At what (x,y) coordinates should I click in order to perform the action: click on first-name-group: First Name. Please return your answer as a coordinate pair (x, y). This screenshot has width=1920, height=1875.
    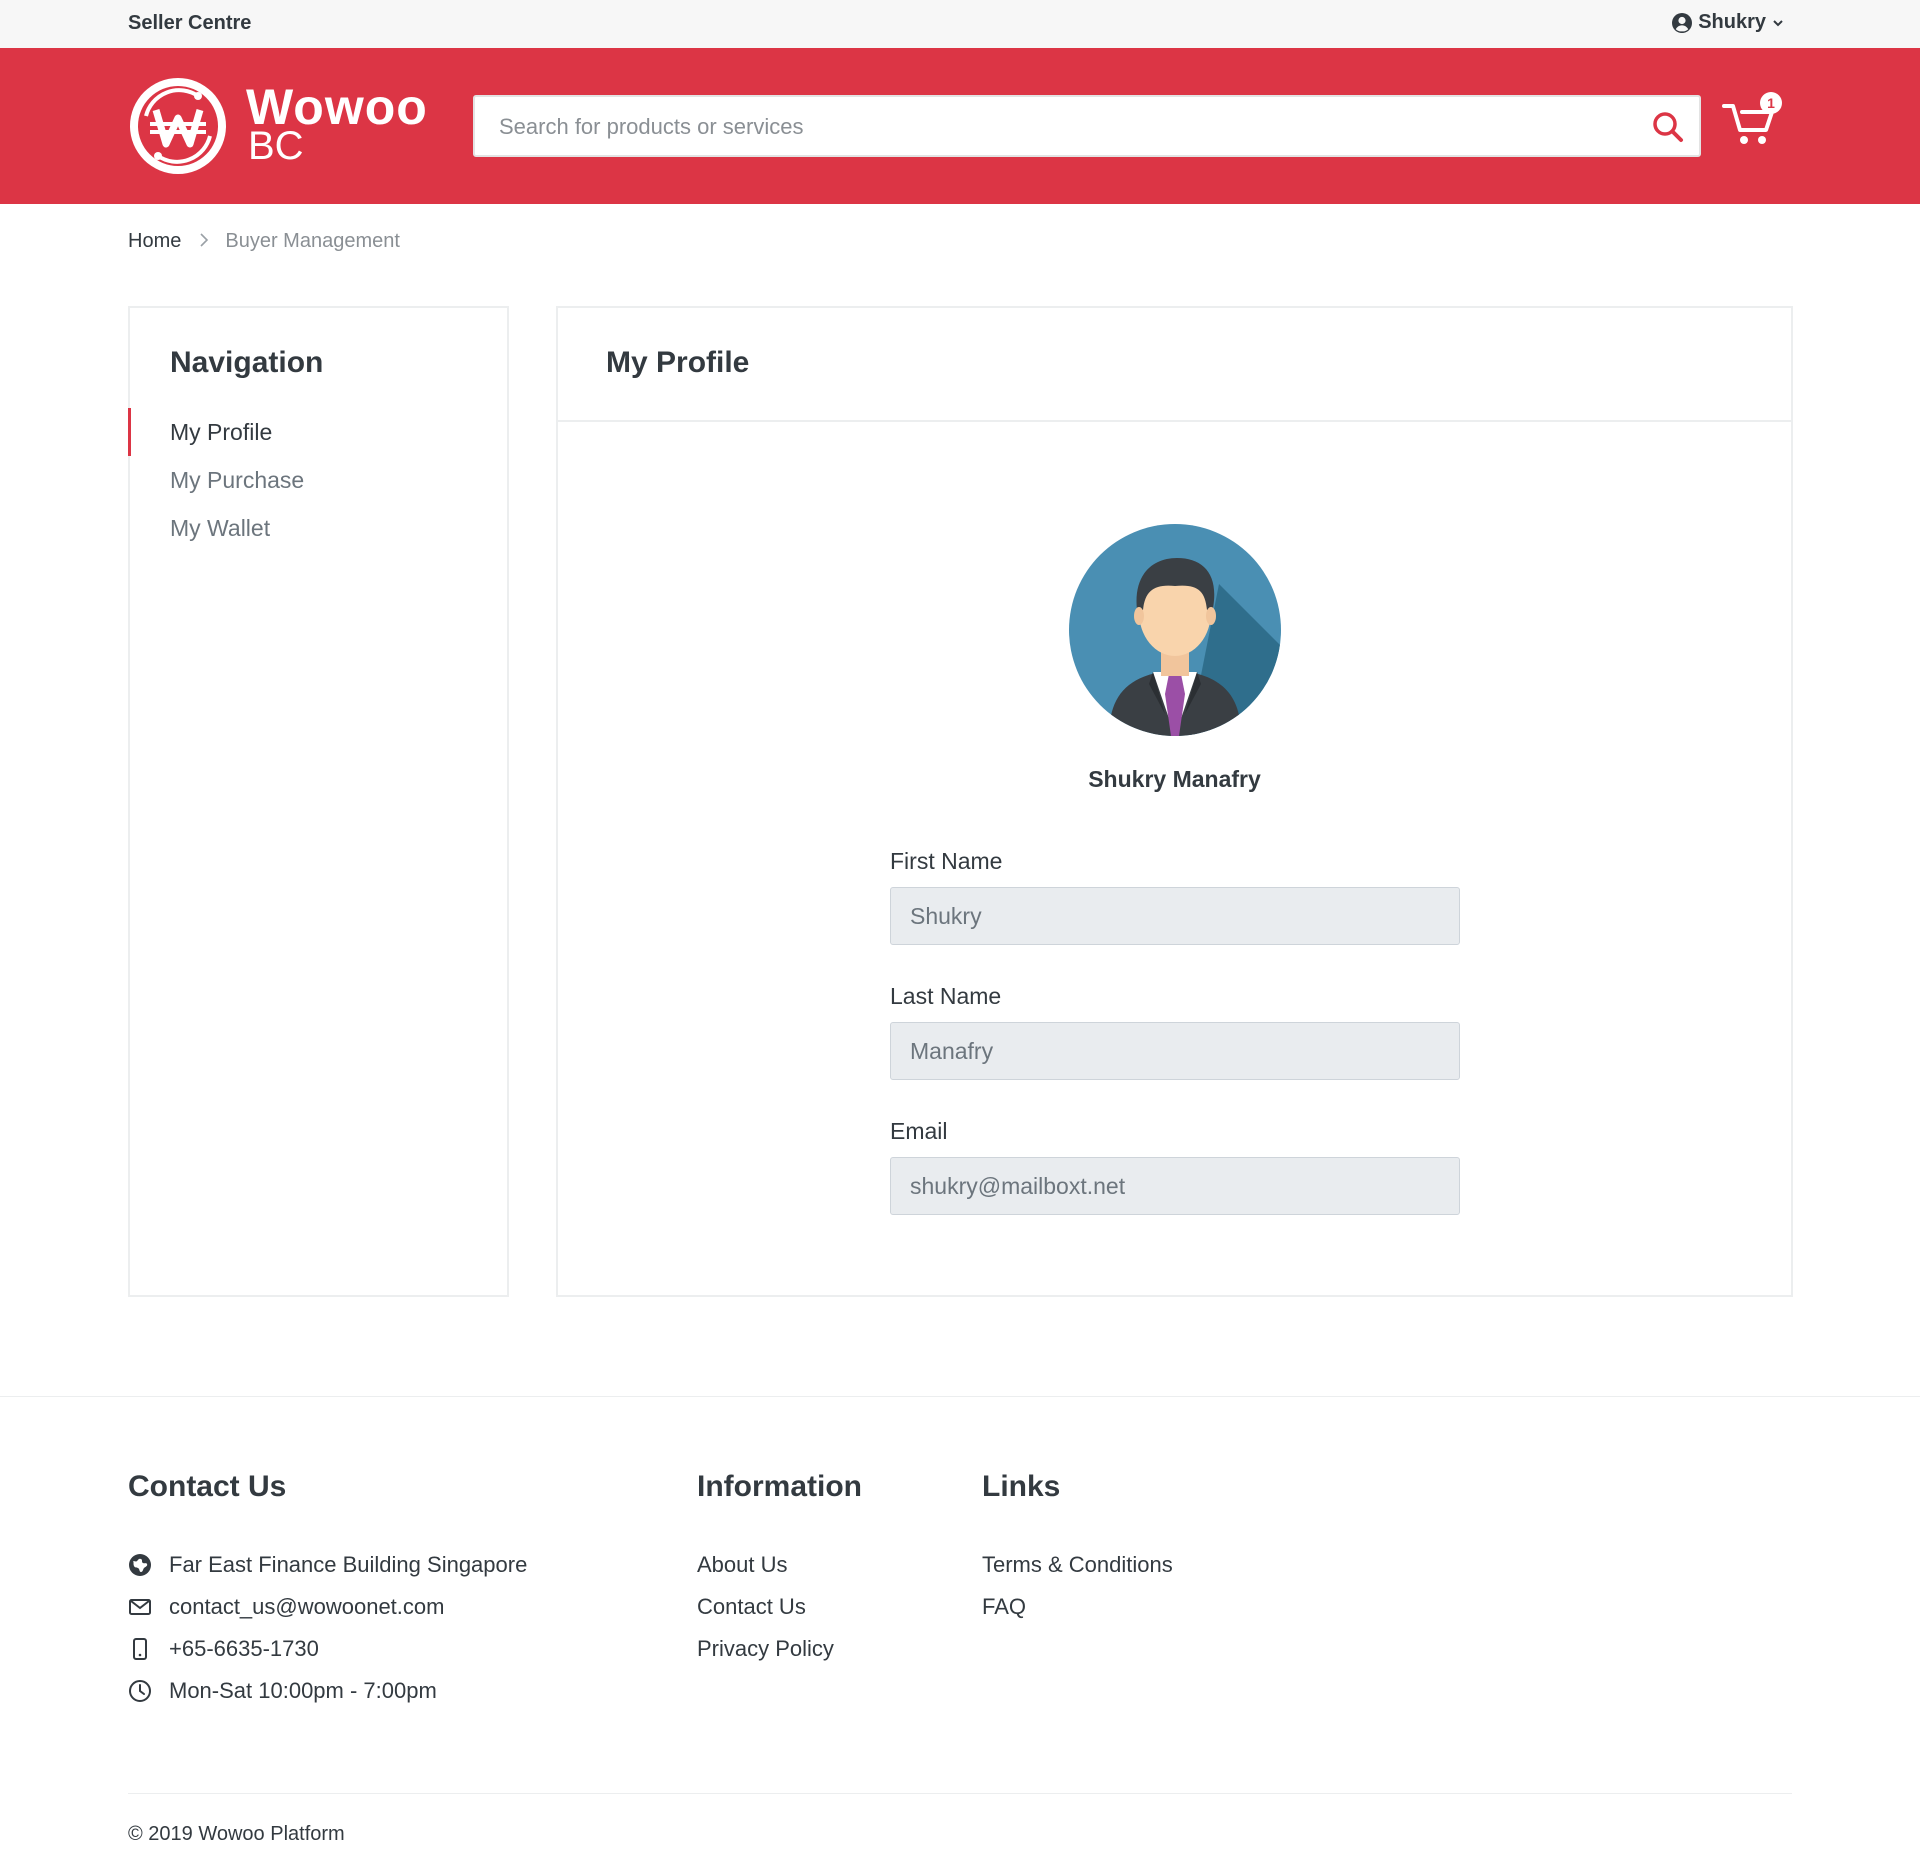
    Looking at the image, I should click on (1175, 896).